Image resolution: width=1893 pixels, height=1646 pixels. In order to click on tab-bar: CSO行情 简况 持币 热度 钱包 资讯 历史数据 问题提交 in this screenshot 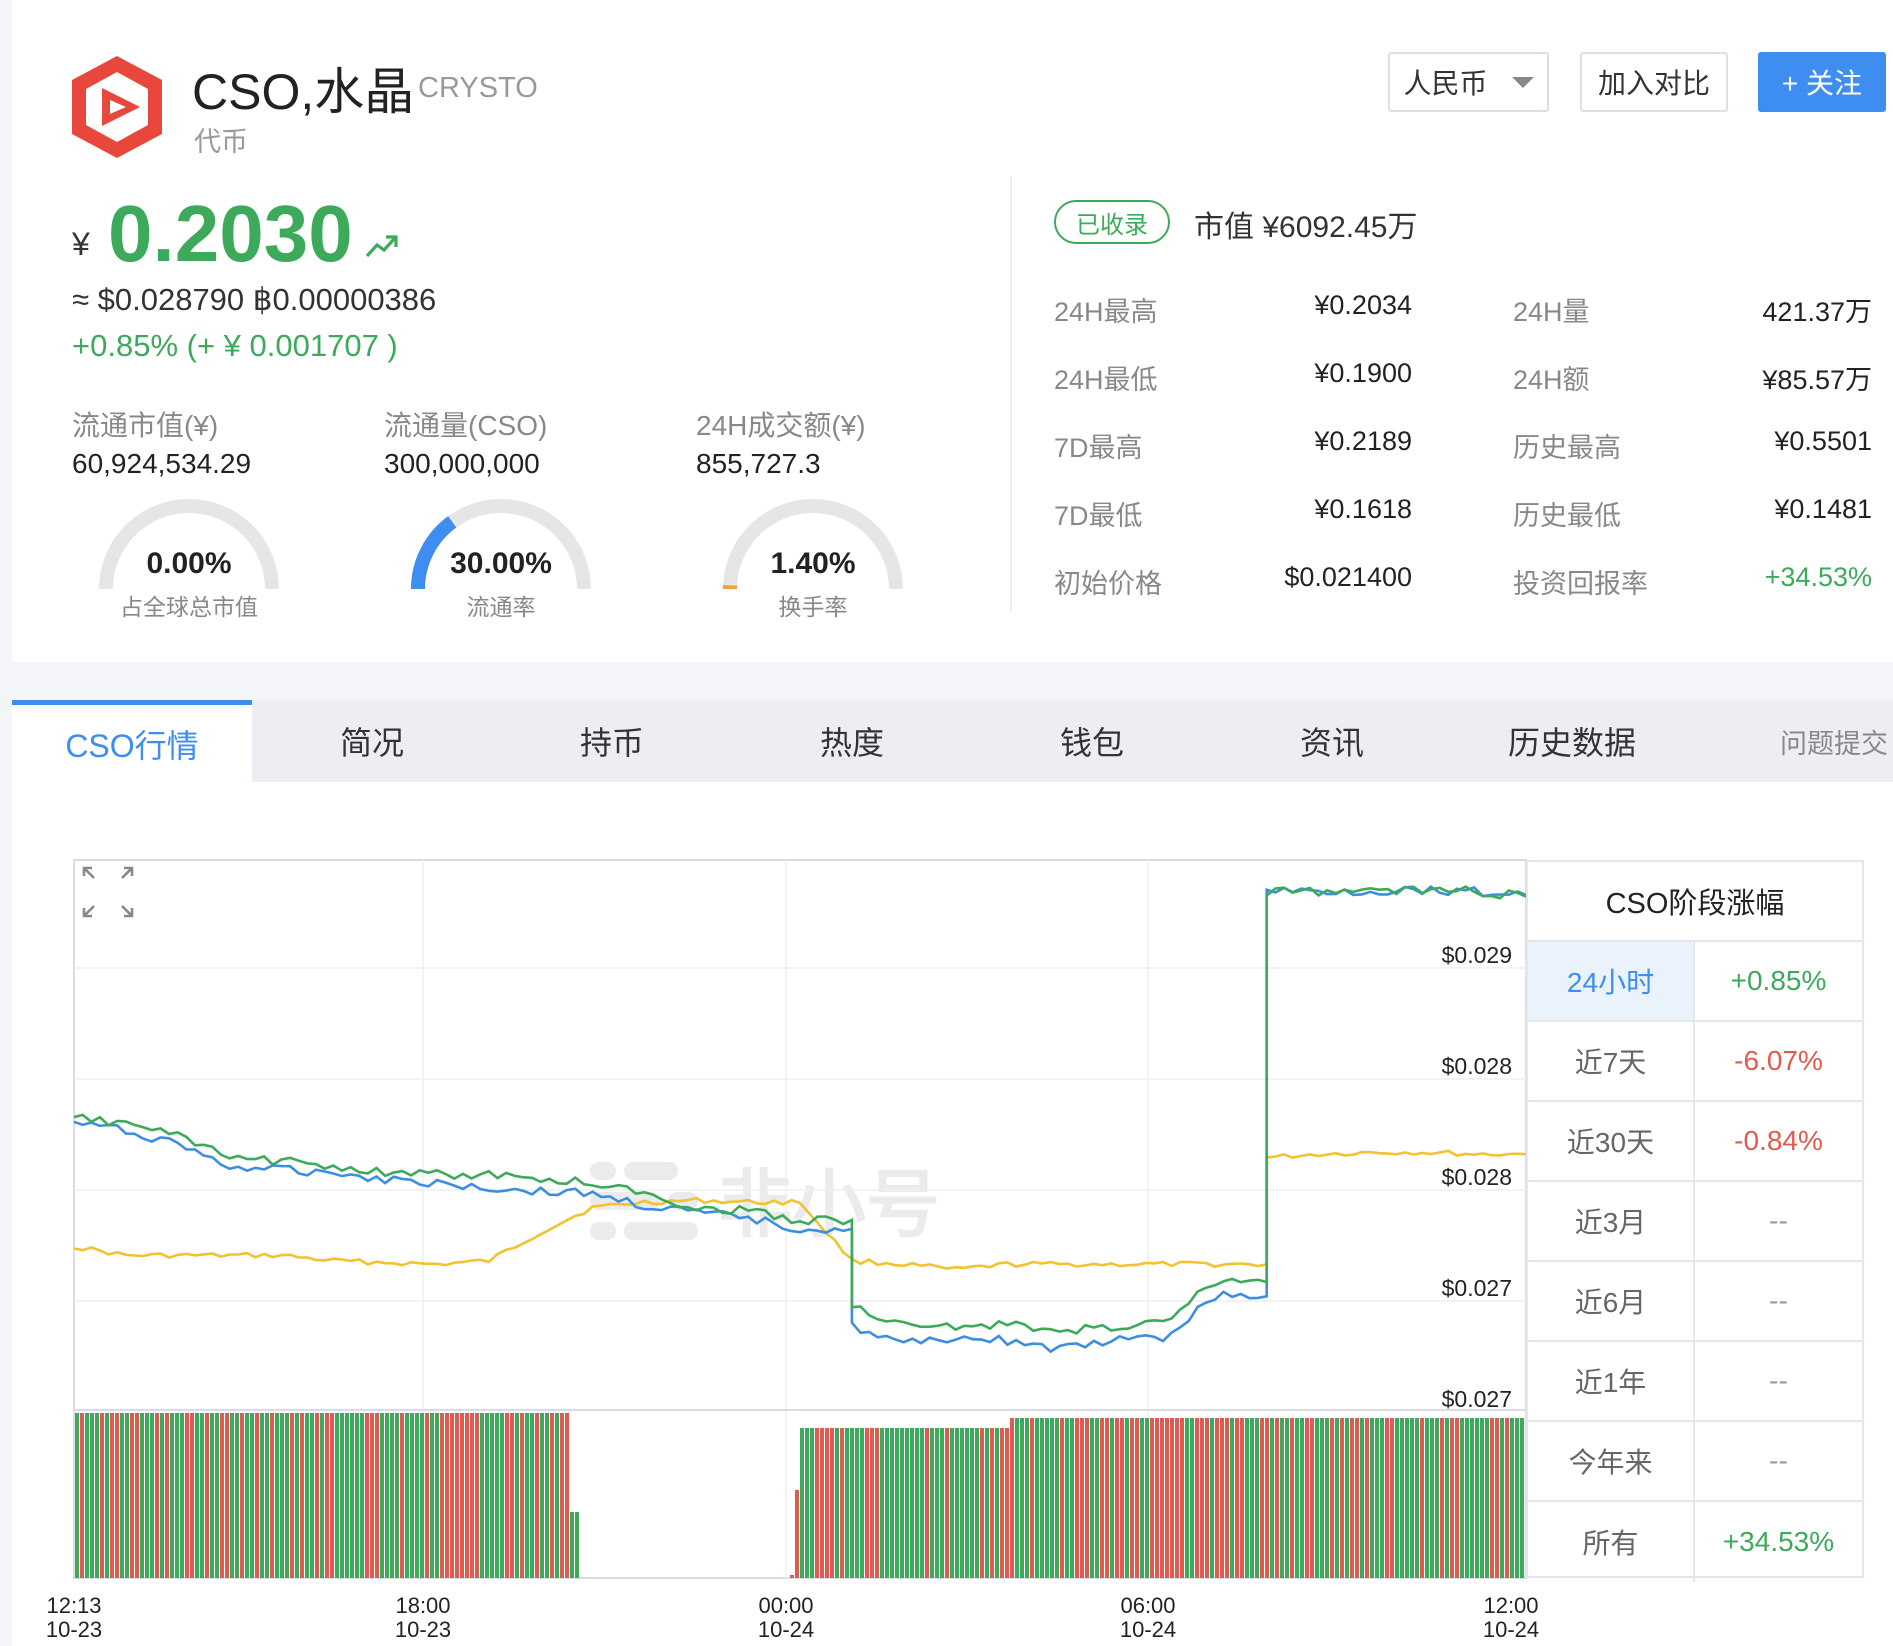, I will do `click(952, 741)`.